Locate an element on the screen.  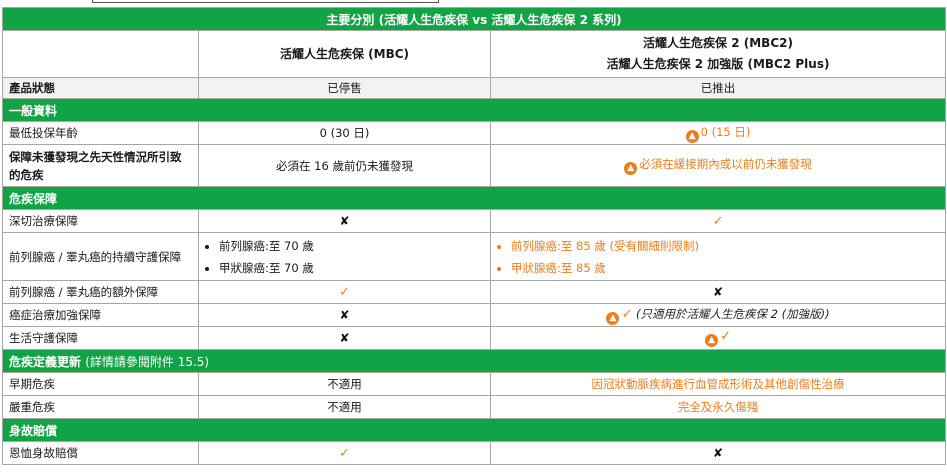
severe-mbc2: 完全及永久傷殘 is located at coordinates (718, 407).